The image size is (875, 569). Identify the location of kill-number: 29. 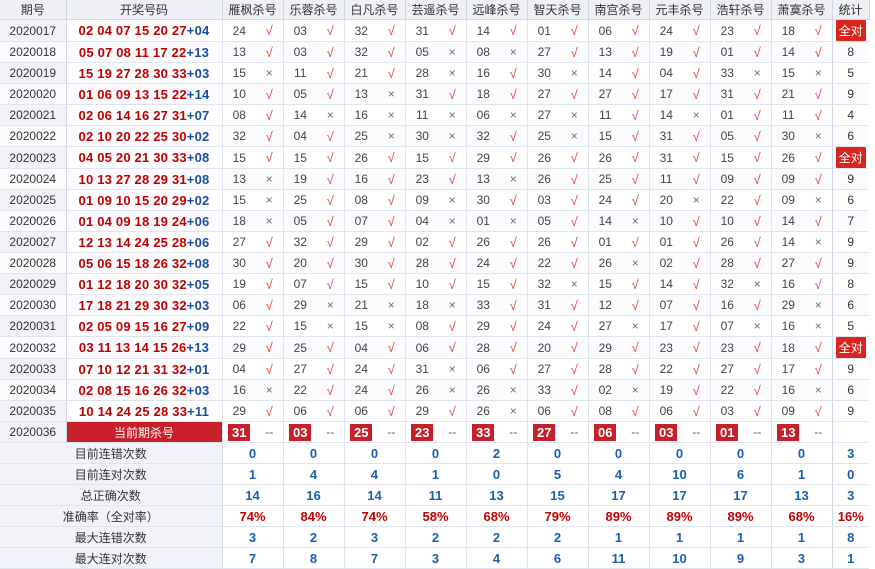
(482, 157).